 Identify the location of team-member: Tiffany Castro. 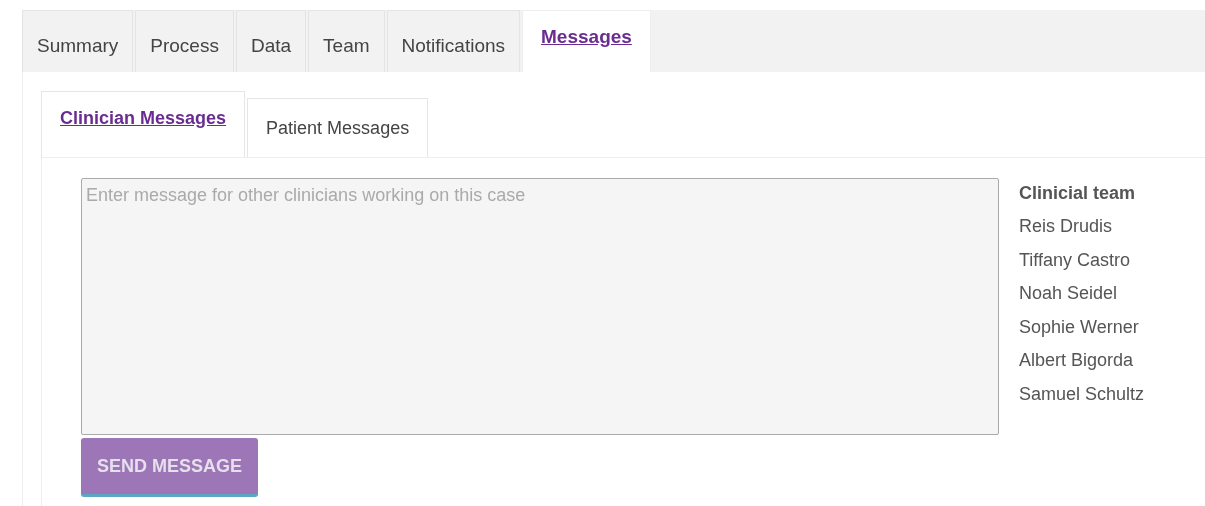
(1075, 260).